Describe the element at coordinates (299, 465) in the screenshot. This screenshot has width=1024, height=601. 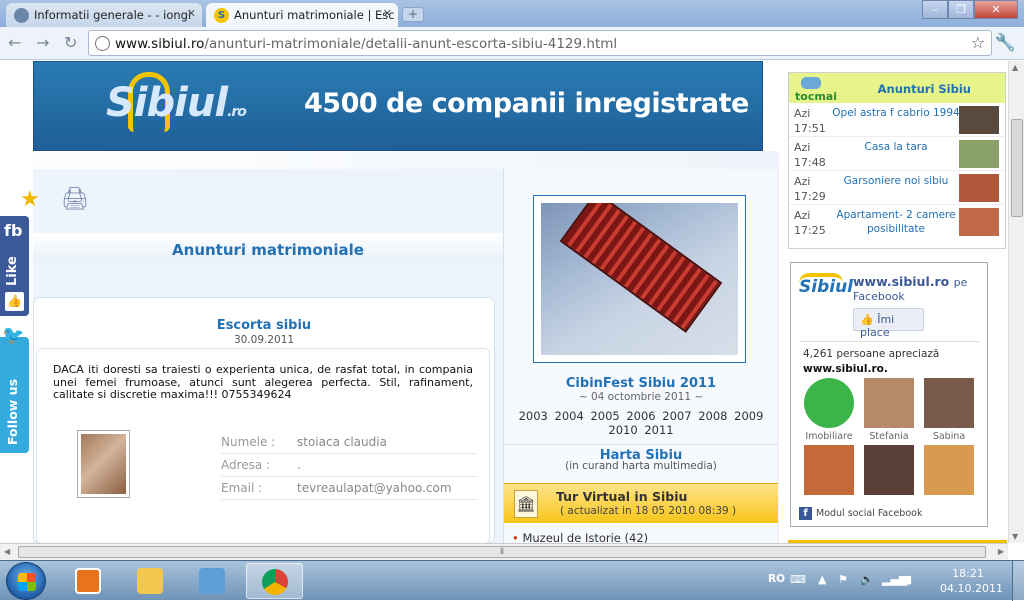
I see `field-value: .` at that location.